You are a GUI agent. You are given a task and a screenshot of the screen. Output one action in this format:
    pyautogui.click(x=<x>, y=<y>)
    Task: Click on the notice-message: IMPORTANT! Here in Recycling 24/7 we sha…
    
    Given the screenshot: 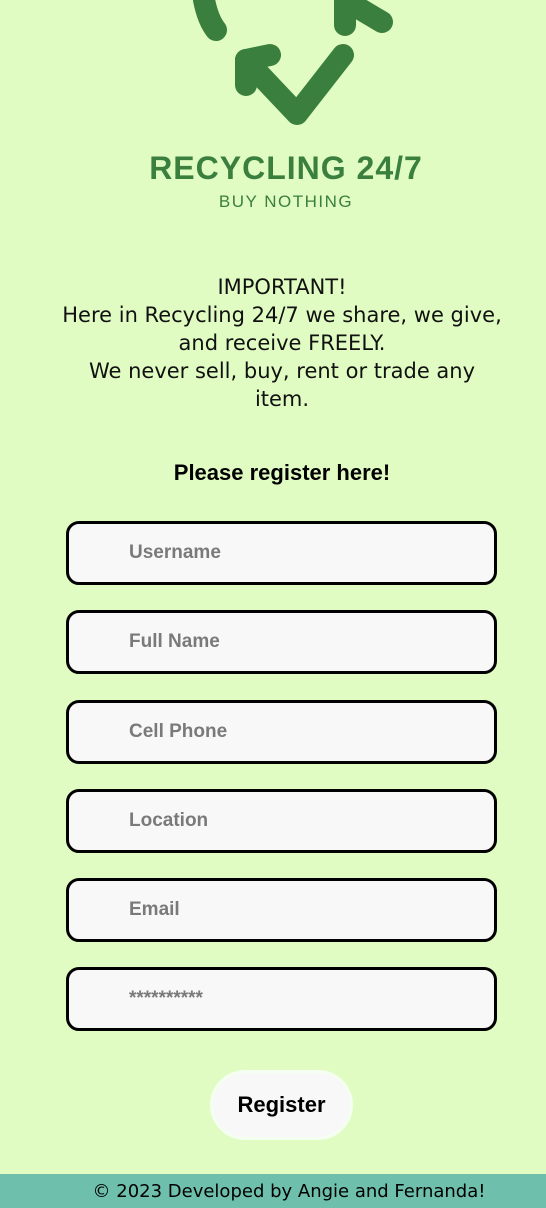 What is the action you would take?
    pyautogui.click(x=282, y=343)
    